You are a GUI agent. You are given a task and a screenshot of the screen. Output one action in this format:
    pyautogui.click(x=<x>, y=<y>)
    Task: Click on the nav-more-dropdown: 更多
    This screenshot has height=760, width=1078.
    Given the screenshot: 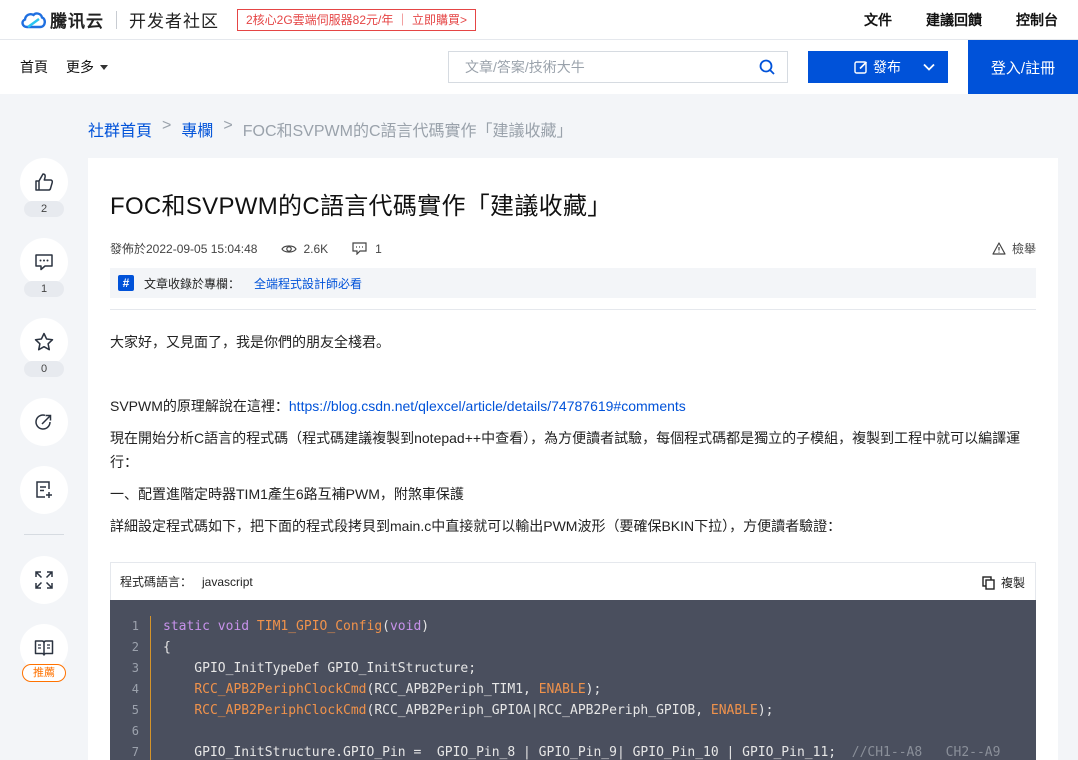 What is the action you would take?
    pyautogui.click(x=87, y=67)
    